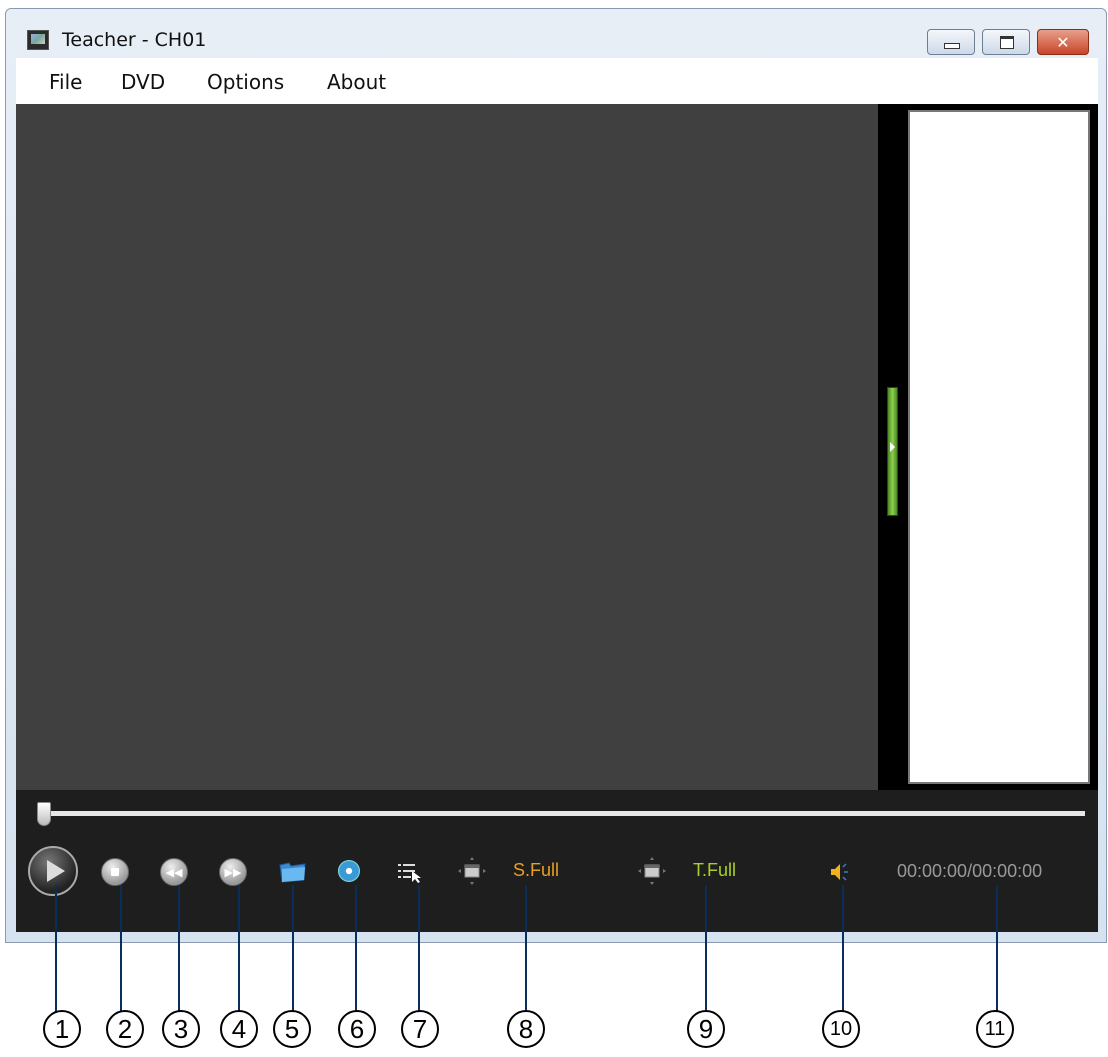  What do you see at coordinates (292, 1029) in the screenshot?
I see `callout-number: 5` at bounding box center [292, 1029].